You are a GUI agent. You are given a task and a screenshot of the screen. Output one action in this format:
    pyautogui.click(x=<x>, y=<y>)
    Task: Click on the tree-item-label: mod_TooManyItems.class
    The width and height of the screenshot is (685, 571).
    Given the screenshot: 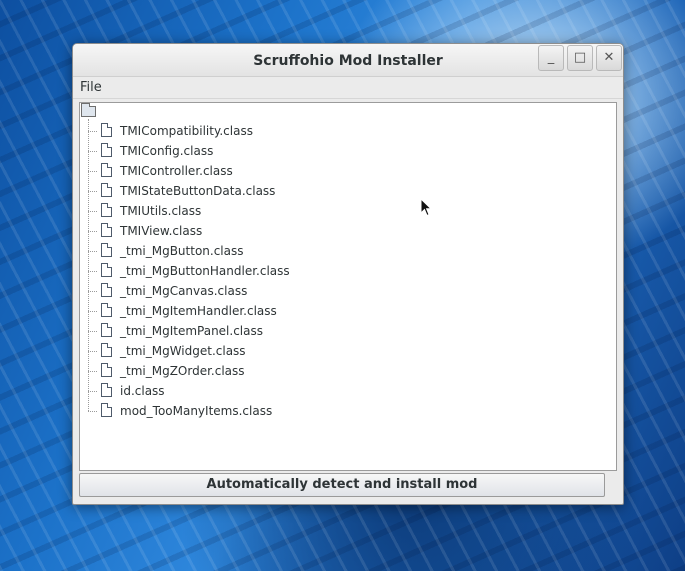 What is the action you would take?
    pyautogui.click(x=196, y=411)
    